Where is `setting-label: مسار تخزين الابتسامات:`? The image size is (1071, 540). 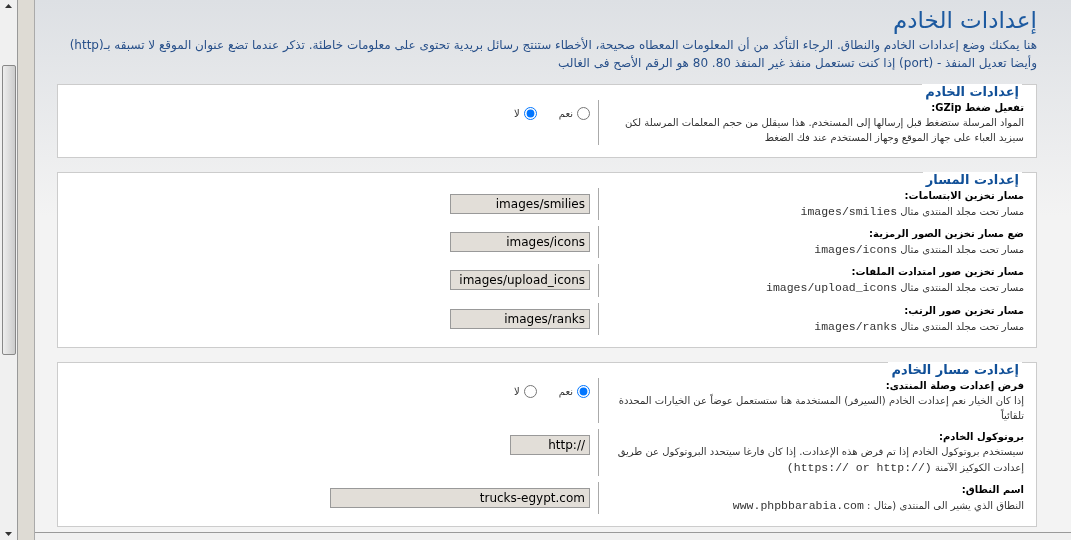
setting-label: مسار تخزين الابتسامات: is located at coordinates (963, 195).